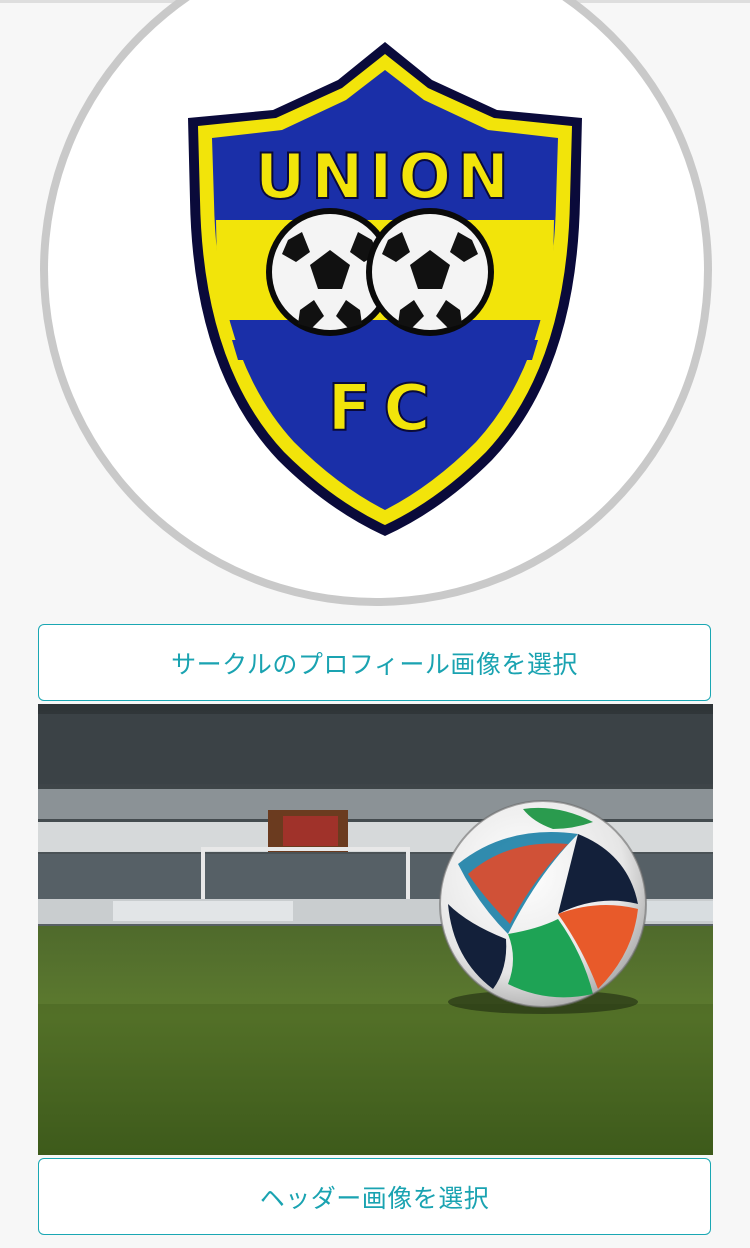  What do you see at coordinates (543, 904) in the screenshot?
I see `header-soccer-ball` at bounding box center [543, 904].